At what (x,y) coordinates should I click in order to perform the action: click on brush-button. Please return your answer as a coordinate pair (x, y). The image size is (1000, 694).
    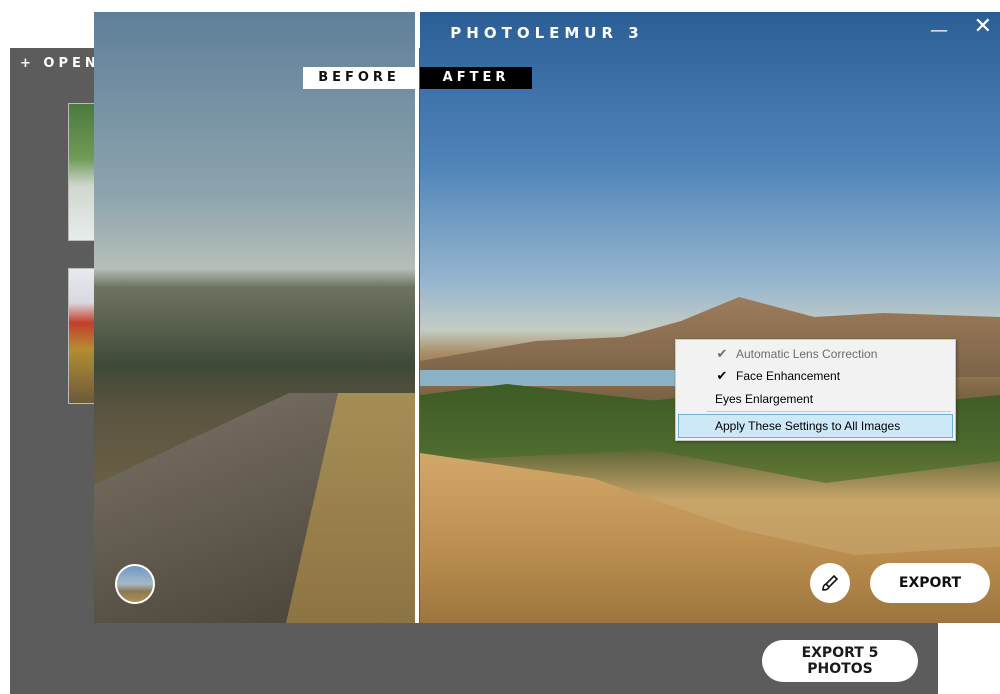
    Looking at the image, I should click on (830, 583).